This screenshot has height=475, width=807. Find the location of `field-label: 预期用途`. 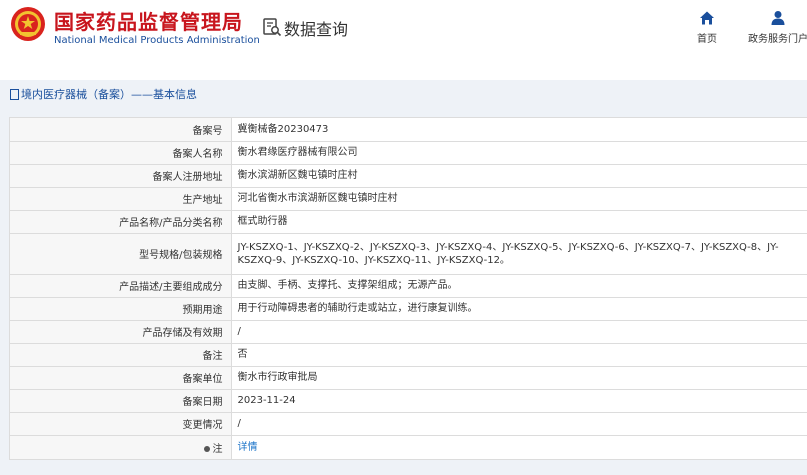

field-label: 预期用途 is located at coordinates (121, 309).